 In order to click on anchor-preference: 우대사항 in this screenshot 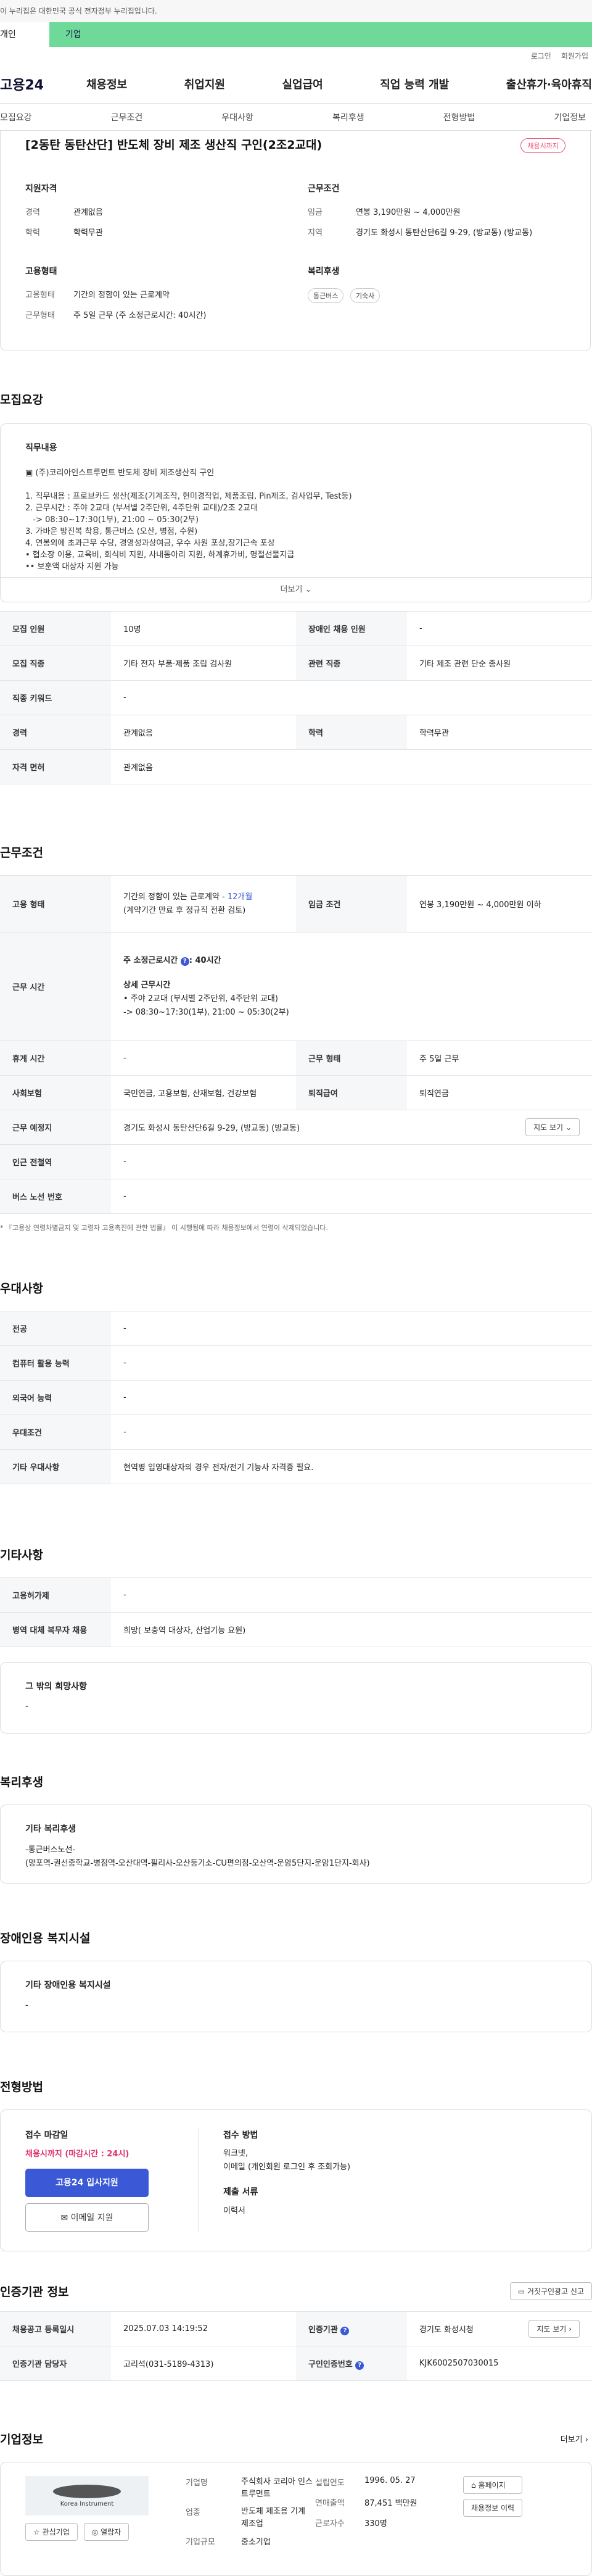, I will do `click(237, 117)`.